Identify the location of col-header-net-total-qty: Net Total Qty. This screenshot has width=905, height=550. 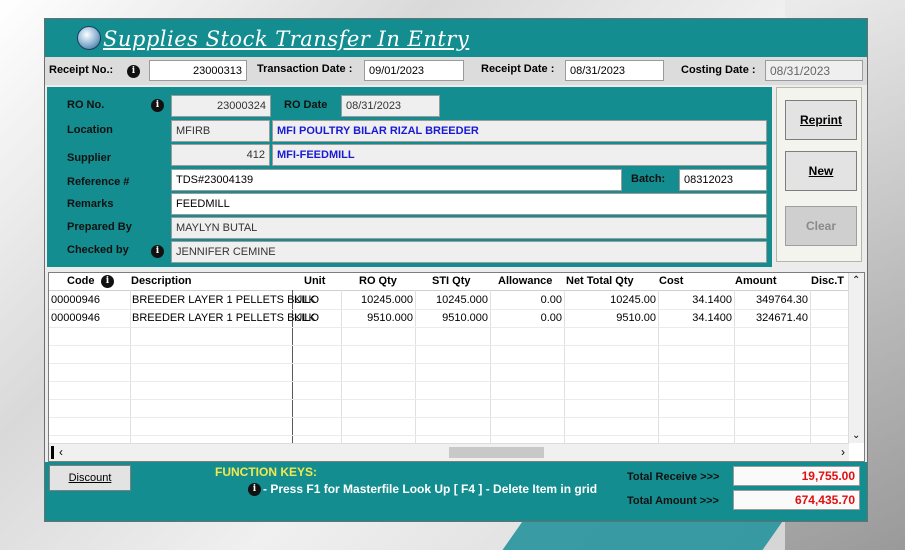
(600, 281).